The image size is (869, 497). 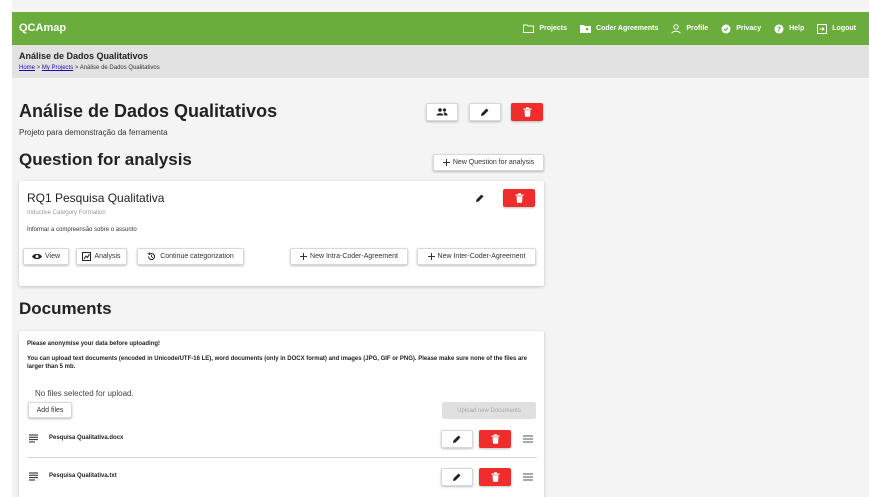 What do you see at coordinates (749, 28) in the screenshot?
I see `nav-privacy-label: Privacy` at bounding box center [749, 28].